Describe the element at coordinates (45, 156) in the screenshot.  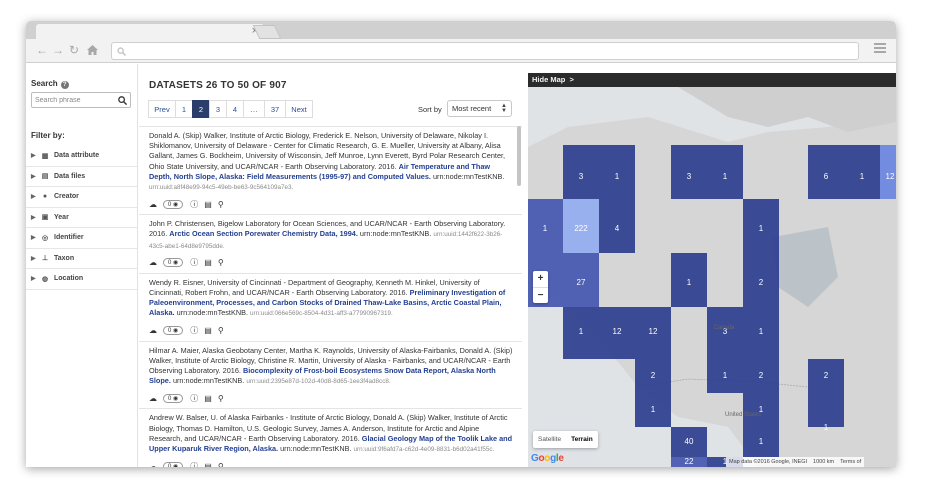
I see `table-icon: ▦` at that location.